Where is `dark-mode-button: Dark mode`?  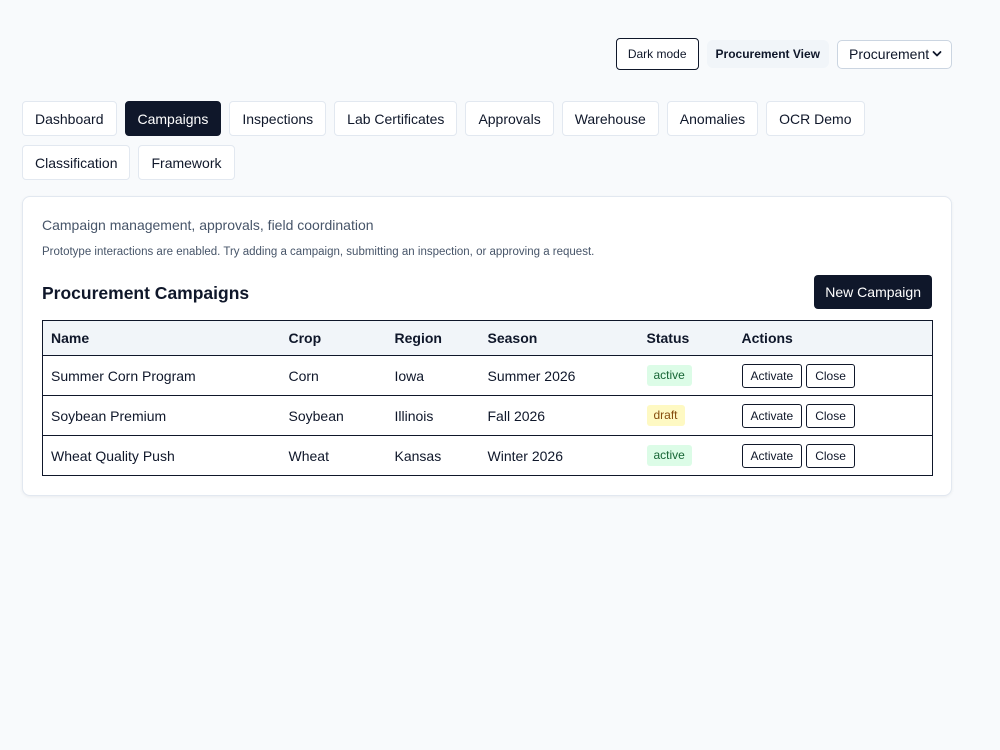 dark-mode-button: Dark mode is located at coordinates (657, 54).